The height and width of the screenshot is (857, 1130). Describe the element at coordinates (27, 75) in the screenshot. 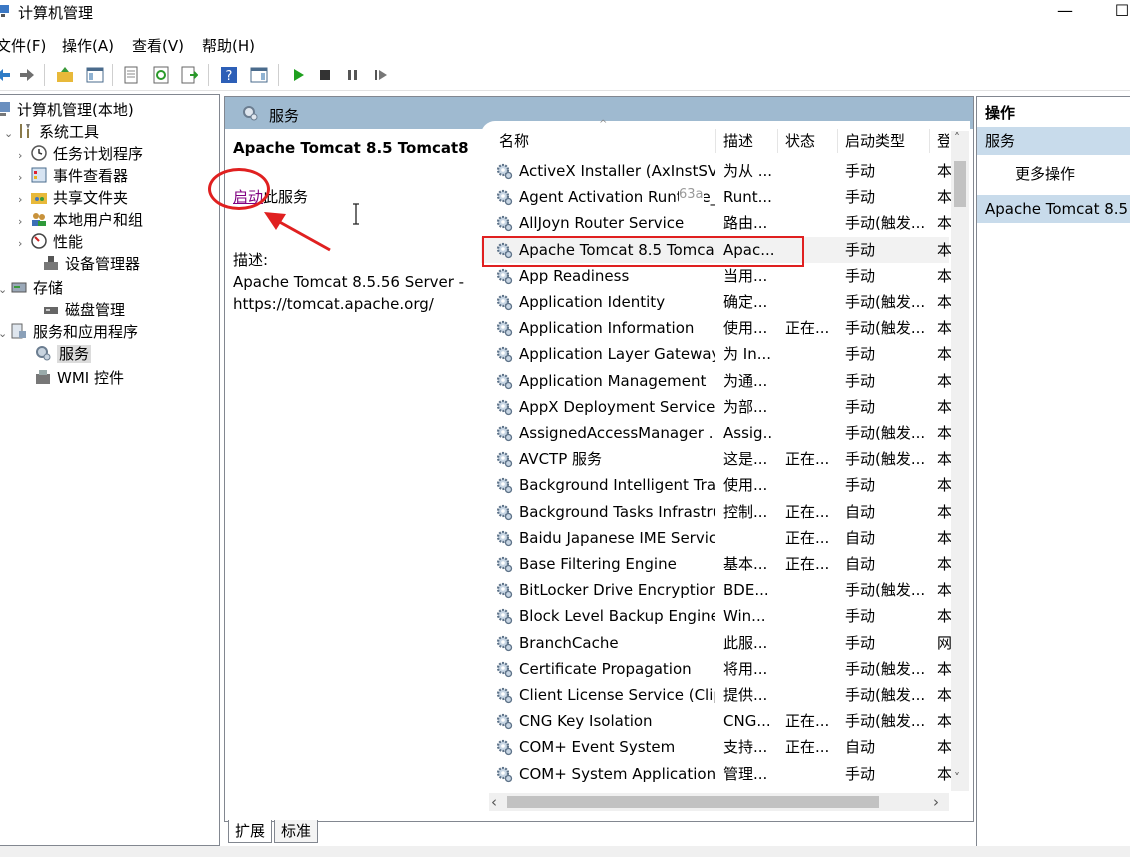

I see `forward-icon` at that location.